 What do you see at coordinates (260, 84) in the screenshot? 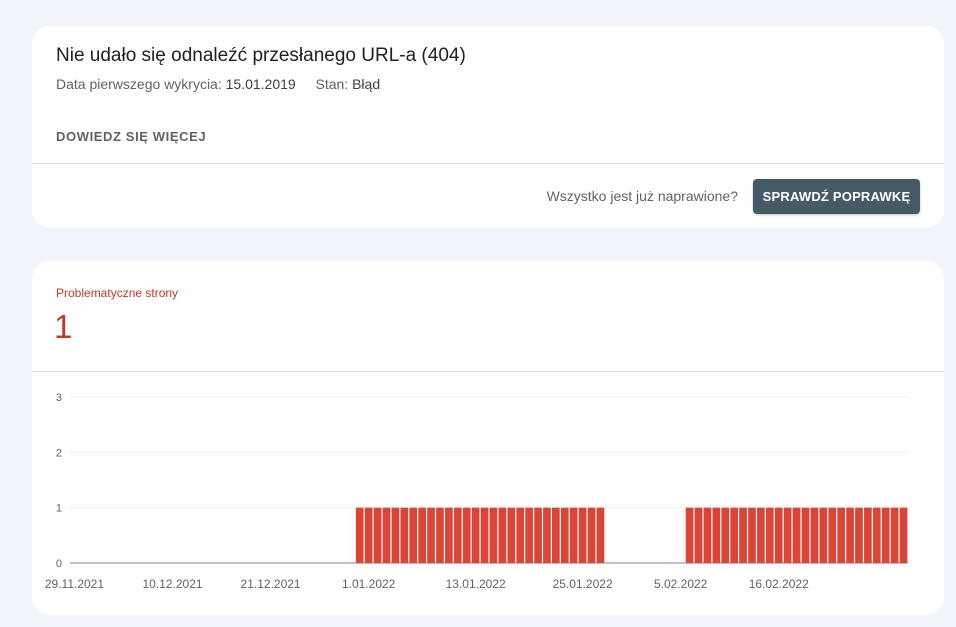
I see `first-detected-value: 15.01.2019` at bounding box center [260, 84].